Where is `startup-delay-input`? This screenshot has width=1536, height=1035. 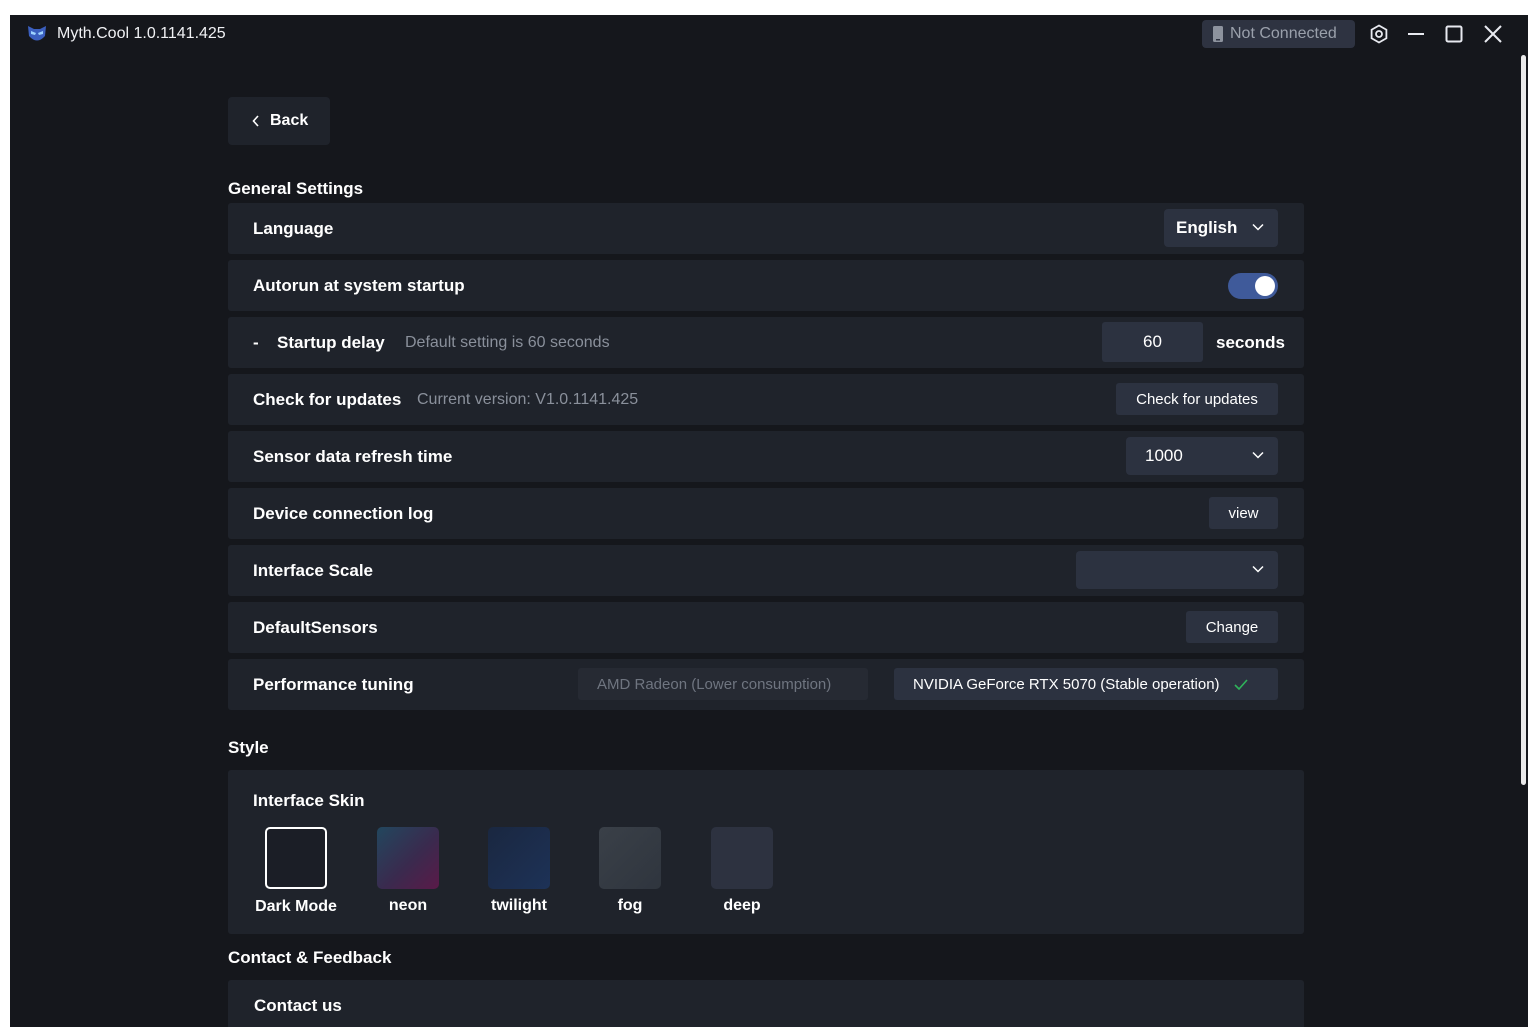 startup-delay-input is located at coordinates (1152, 342).